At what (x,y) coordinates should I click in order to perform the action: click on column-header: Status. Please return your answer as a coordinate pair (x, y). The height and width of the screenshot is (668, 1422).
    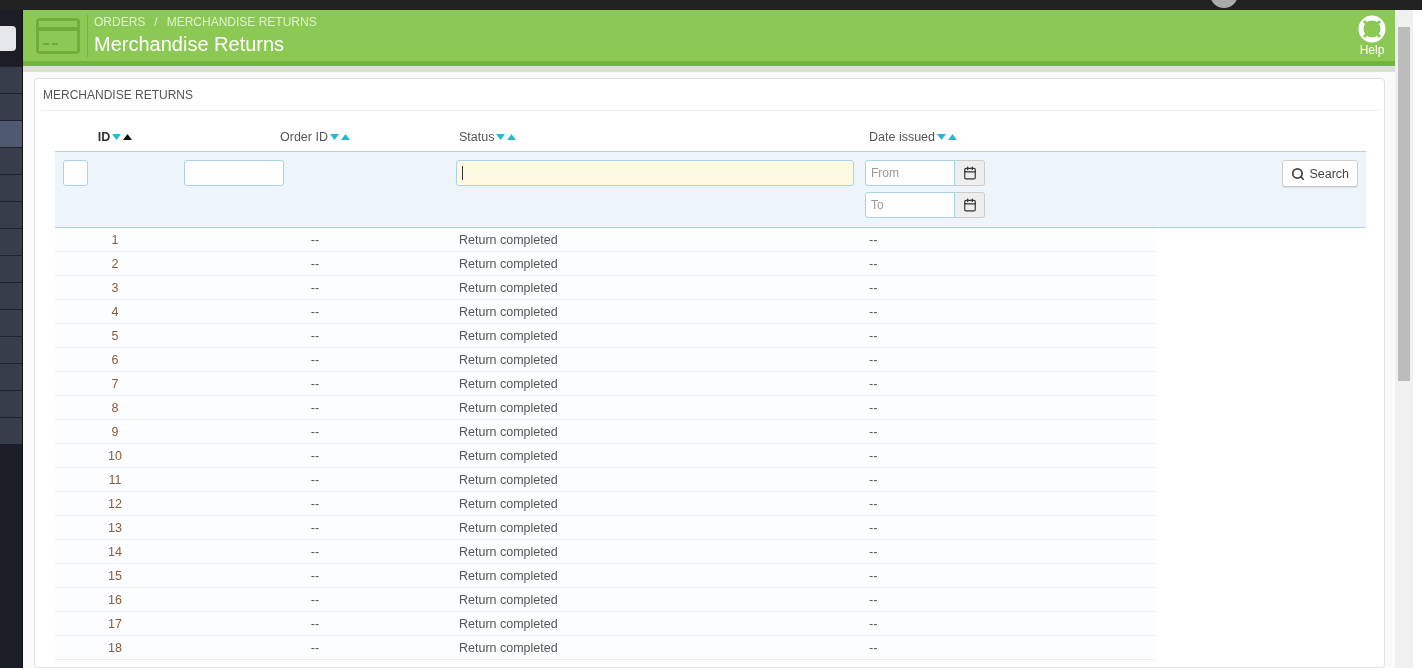
    Looking at the image, I should click on (477, 137).